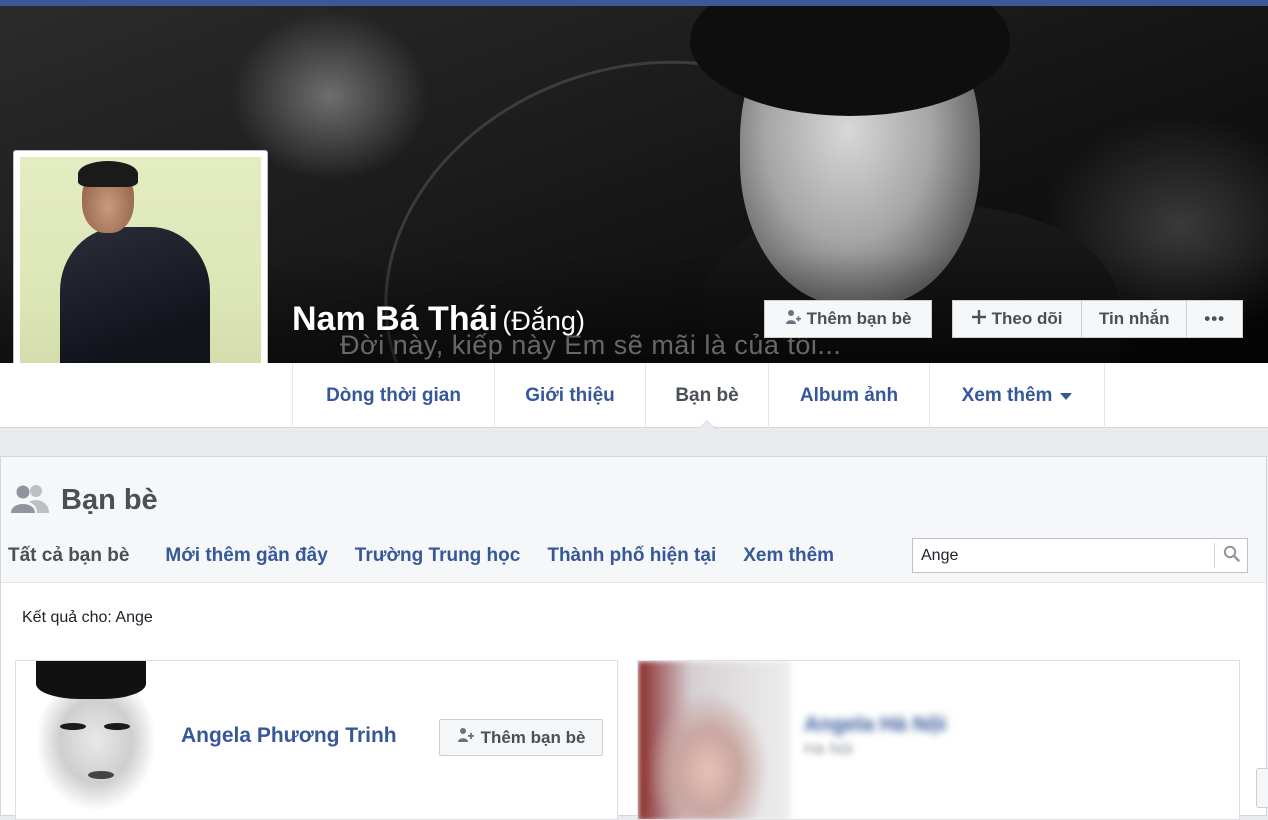 This screenshot has width=1268, height=820. I want to click on profile-name: Nam Bá Thái (Đắng), so click(438, 319).